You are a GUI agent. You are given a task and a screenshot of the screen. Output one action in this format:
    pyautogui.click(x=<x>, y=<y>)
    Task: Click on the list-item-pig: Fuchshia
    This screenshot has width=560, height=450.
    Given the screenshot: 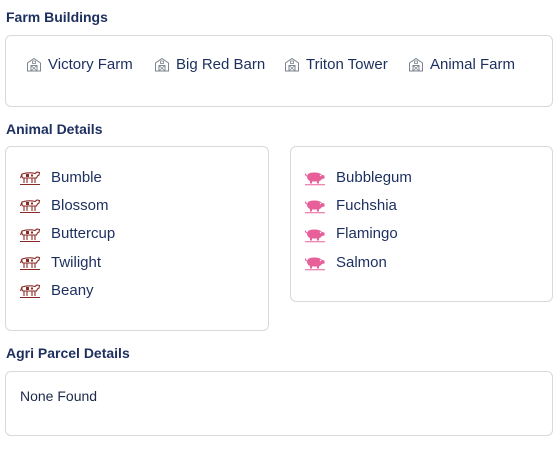 What is the action you would take?
    pyautogui.click(x=358, y=205)
    